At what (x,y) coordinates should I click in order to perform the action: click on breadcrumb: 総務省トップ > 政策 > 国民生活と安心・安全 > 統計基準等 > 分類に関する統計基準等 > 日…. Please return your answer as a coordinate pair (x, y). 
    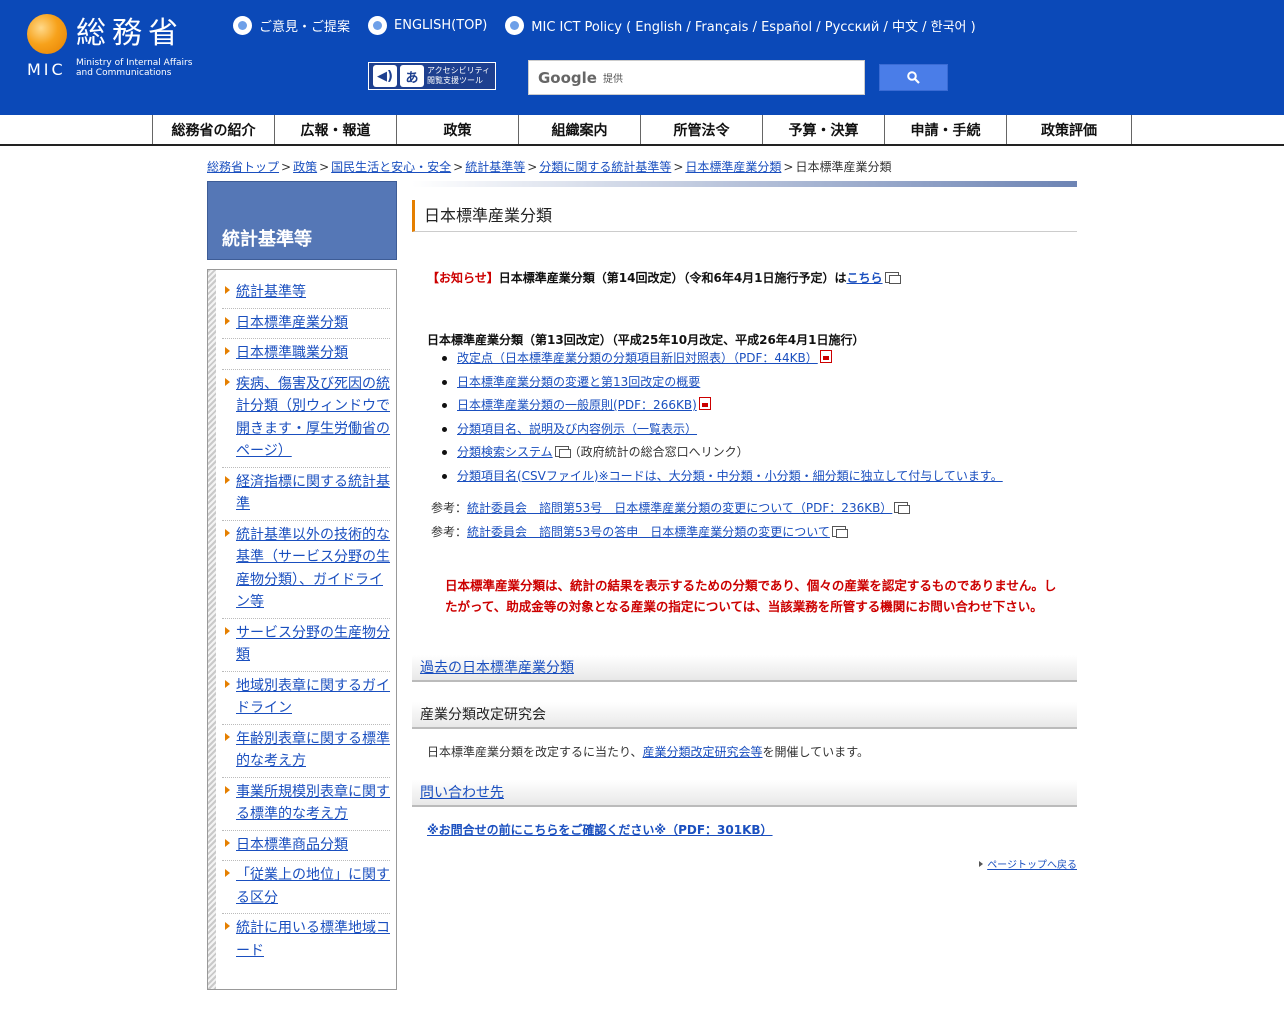
    Looking at the image, I should click on (549, 166).